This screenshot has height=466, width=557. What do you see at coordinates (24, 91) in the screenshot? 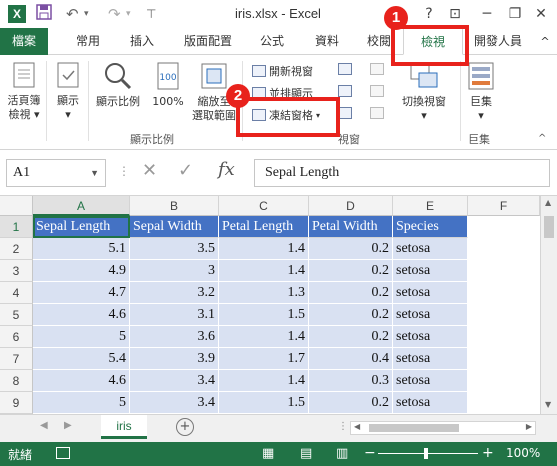
I see `workbook-views-button: 活頁簿 檢視 ▾` at bounding box center [24, 91].